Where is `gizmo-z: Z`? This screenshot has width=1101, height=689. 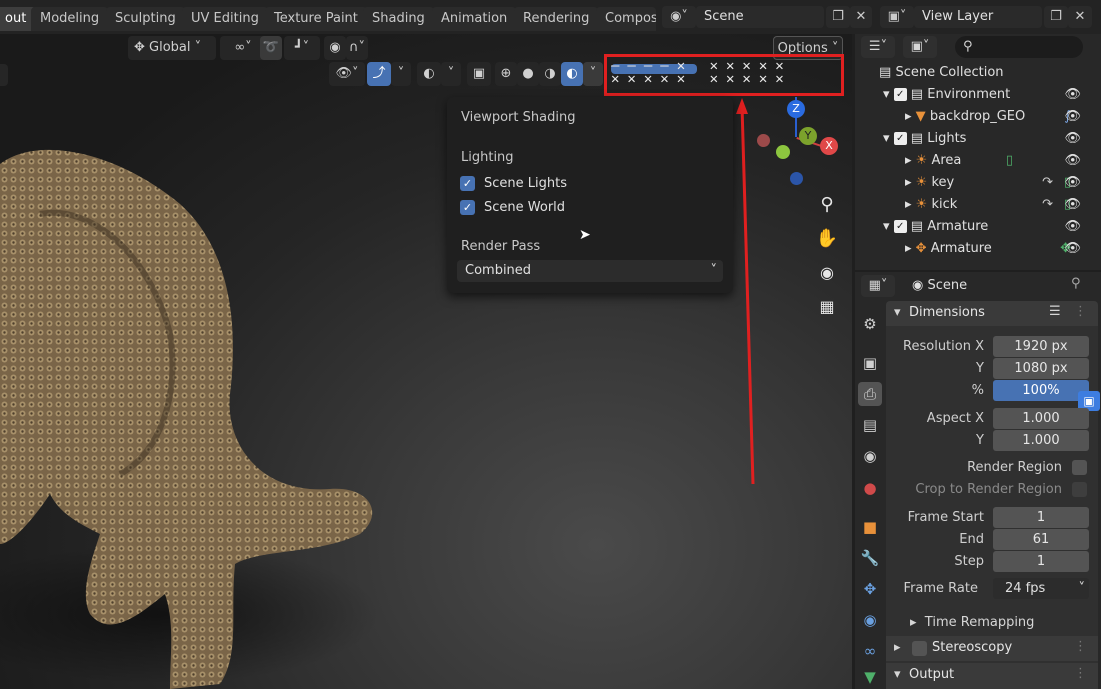 gizmo-z: Z is located at coordinates (796, 109).